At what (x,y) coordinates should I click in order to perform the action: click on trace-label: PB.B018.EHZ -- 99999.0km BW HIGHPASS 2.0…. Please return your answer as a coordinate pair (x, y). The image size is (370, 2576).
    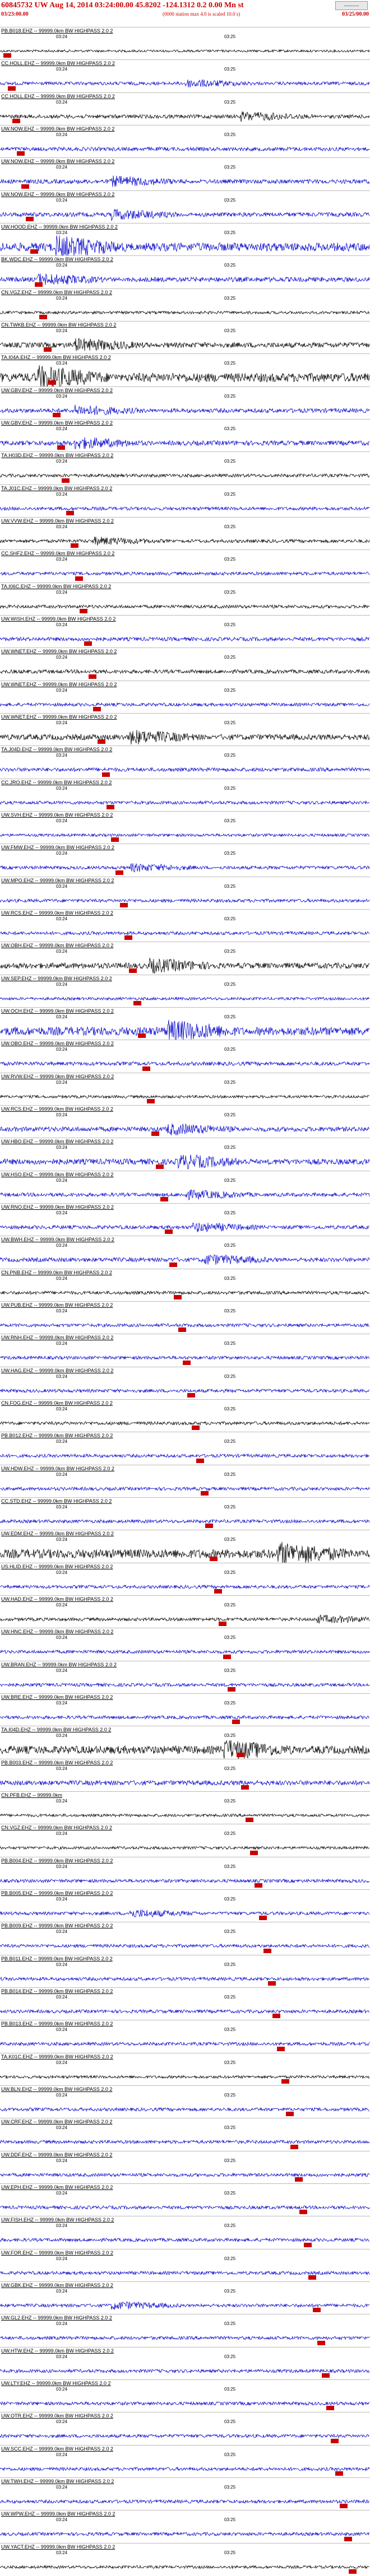
    Looking at the image, I should click on (57, 31).